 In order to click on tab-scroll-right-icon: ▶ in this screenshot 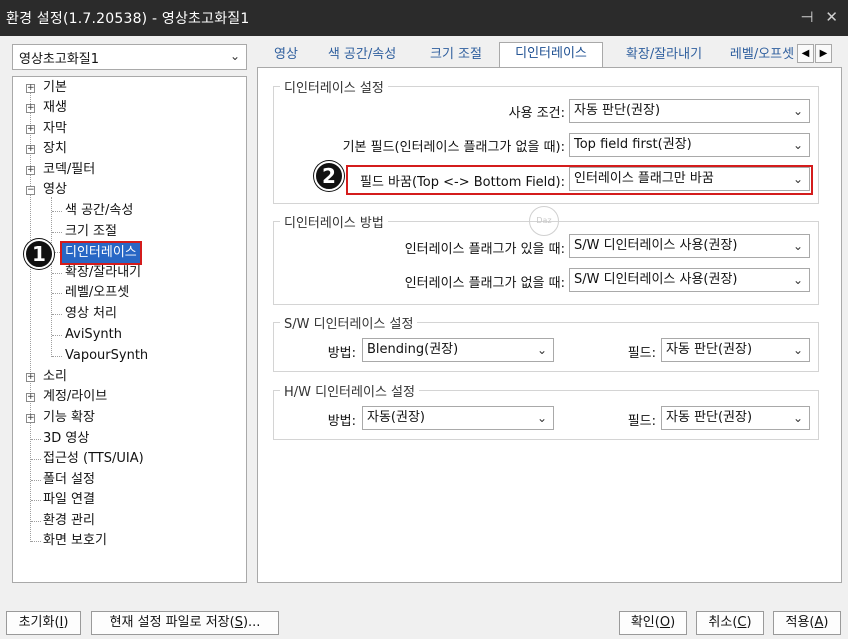, I will do `click(823, 53)`.